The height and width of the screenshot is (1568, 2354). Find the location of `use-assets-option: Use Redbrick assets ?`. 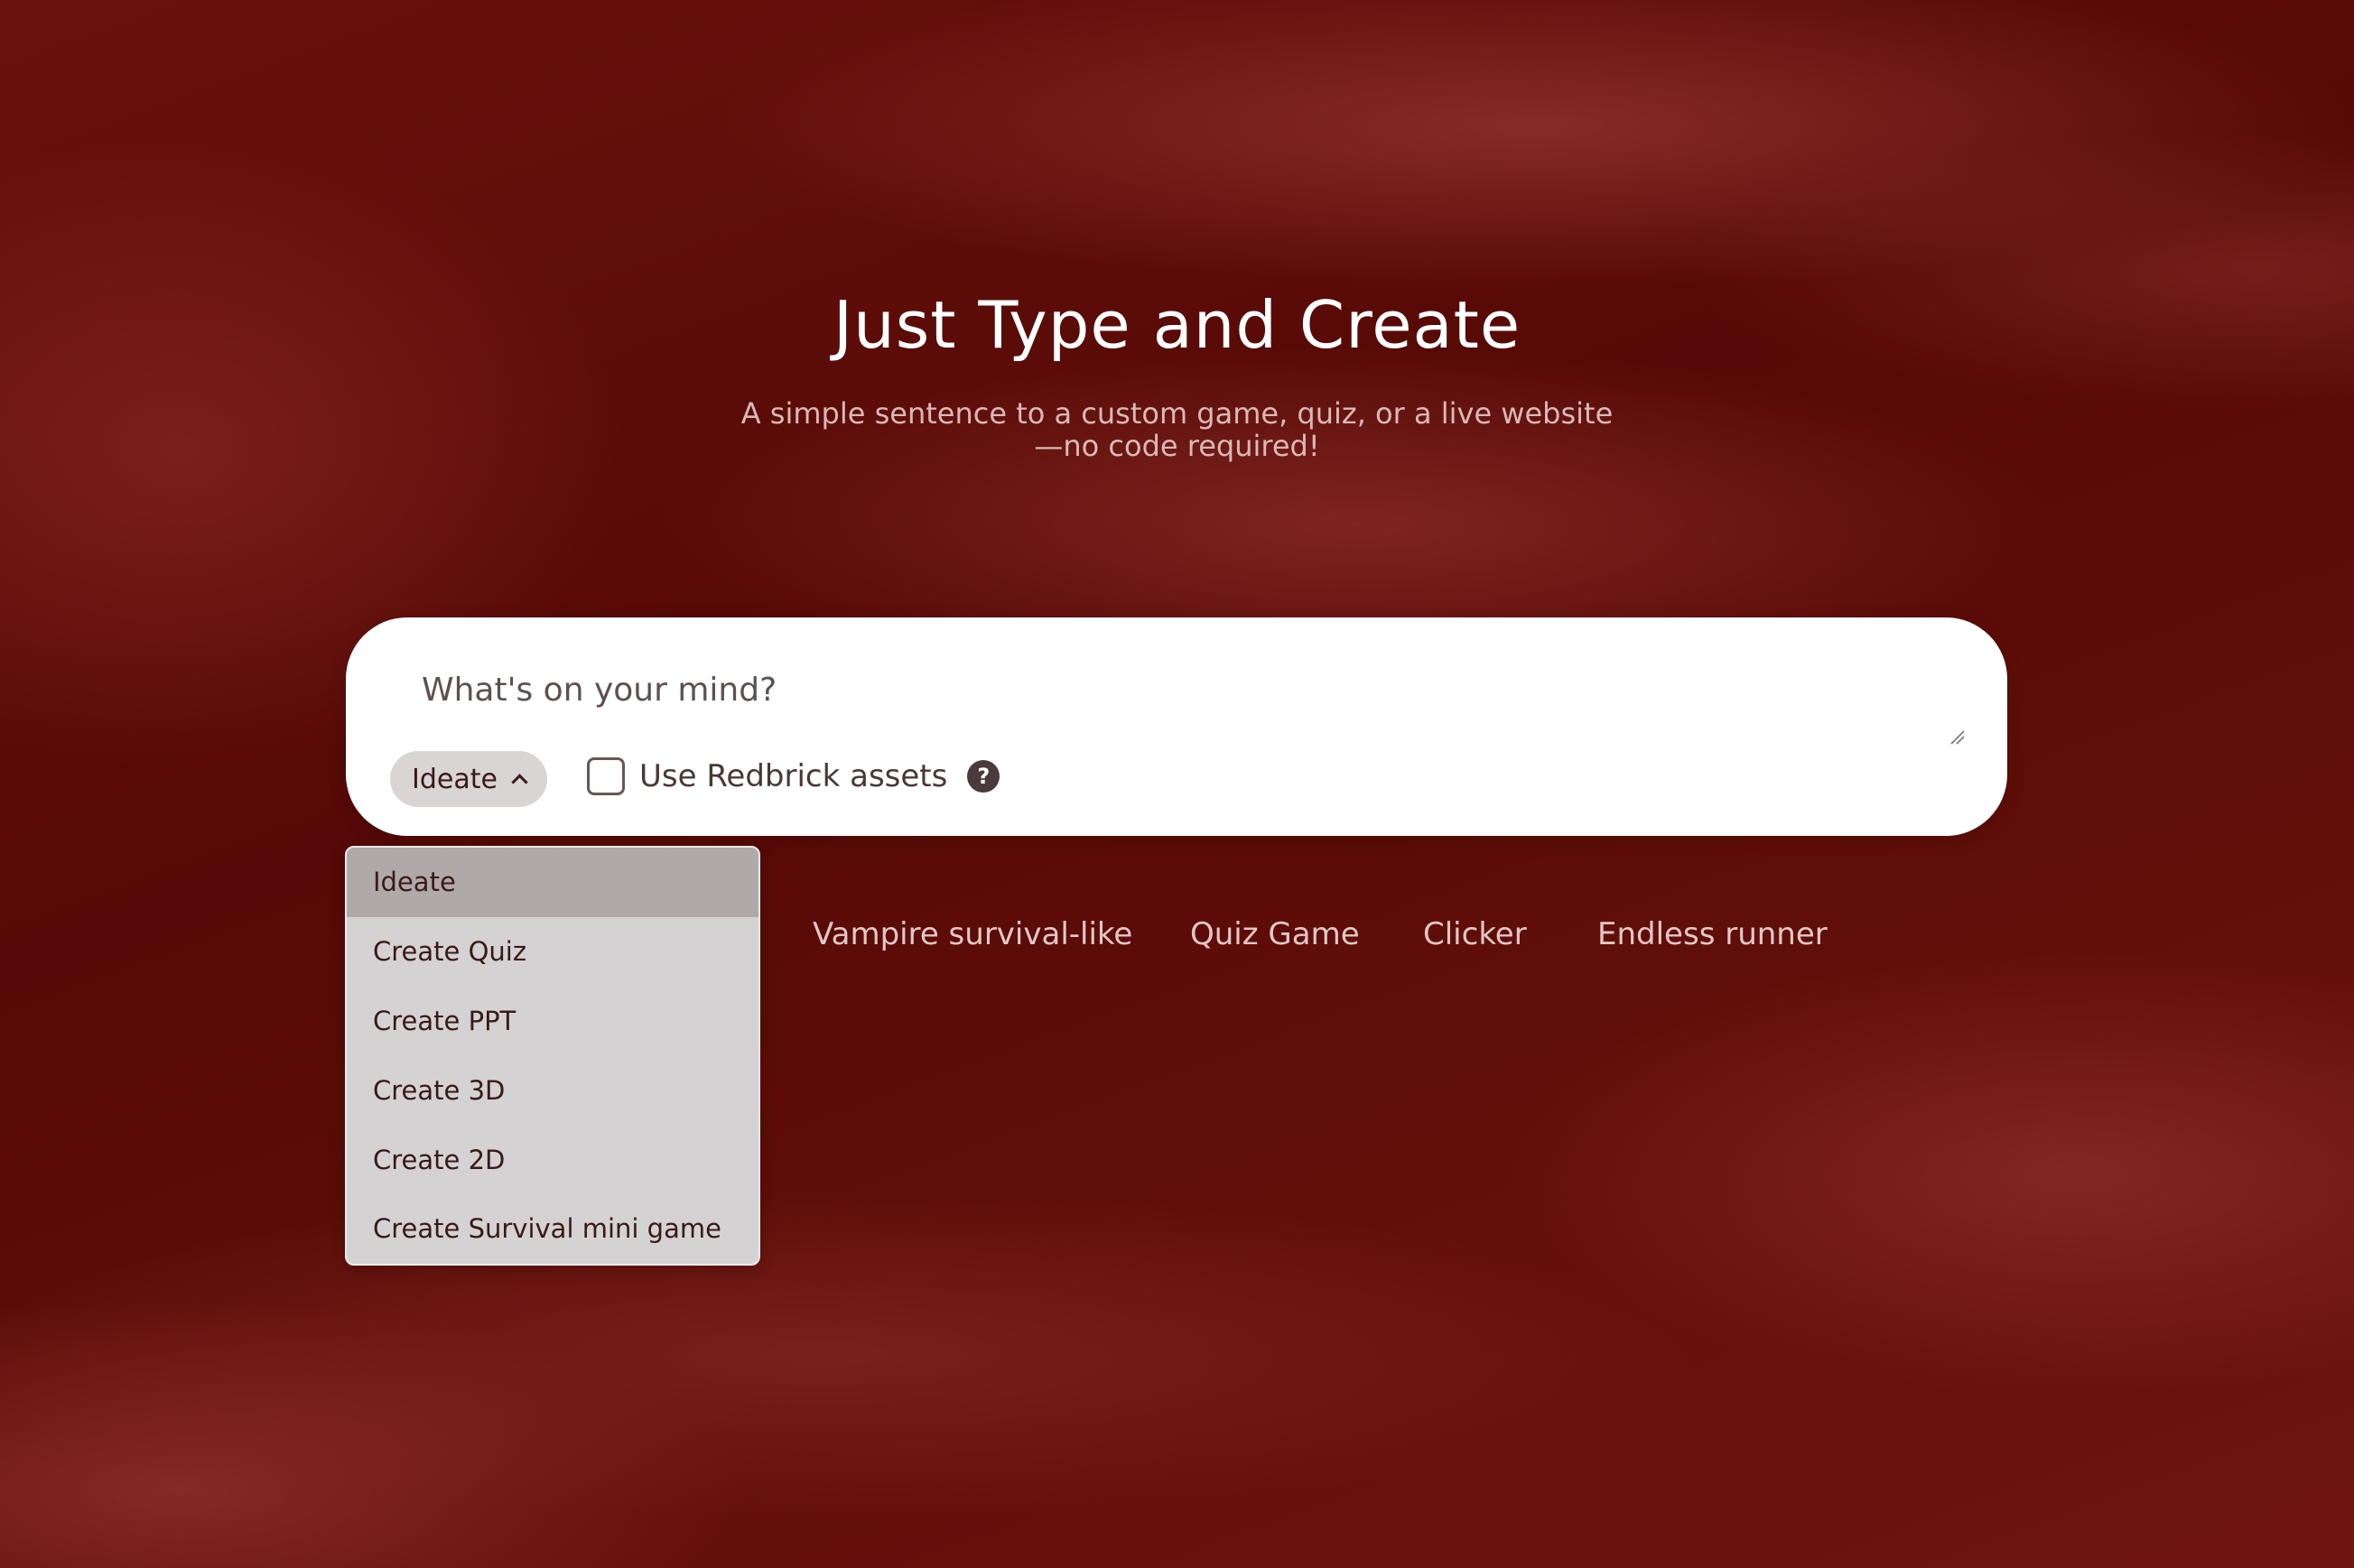

use-assets-option: Use Redbrick assets ? is located at coordinates (793, 776).